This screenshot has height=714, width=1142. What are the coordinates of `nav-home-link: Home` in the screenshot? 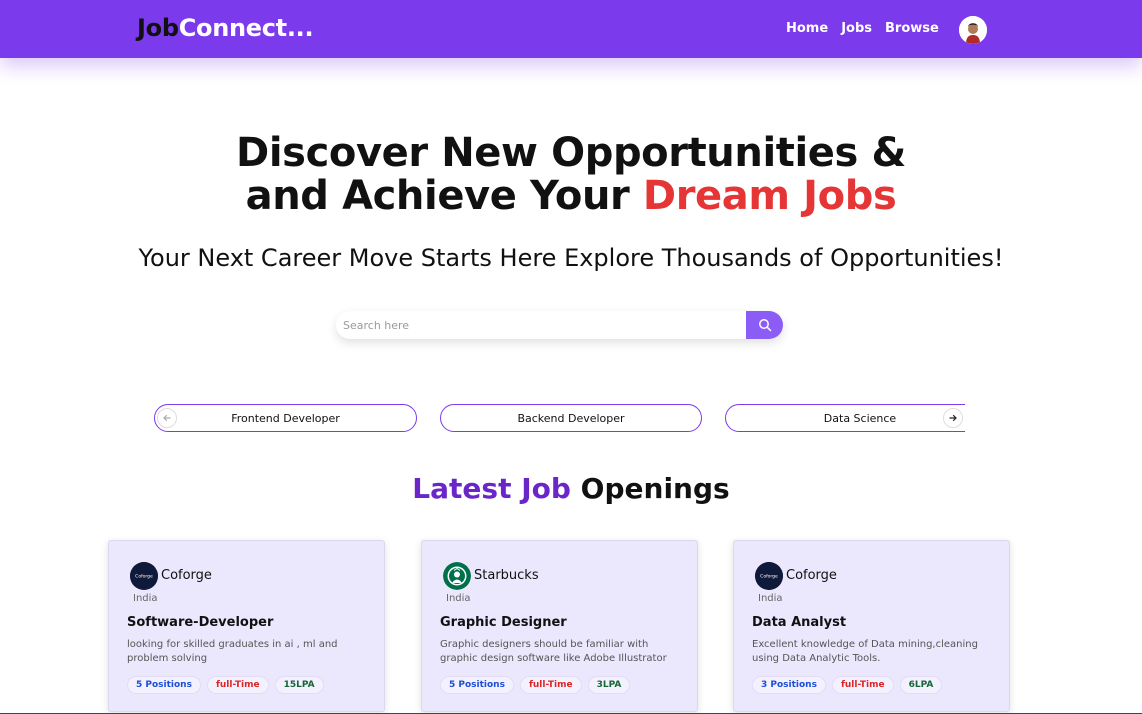 It's located at (807, 28).